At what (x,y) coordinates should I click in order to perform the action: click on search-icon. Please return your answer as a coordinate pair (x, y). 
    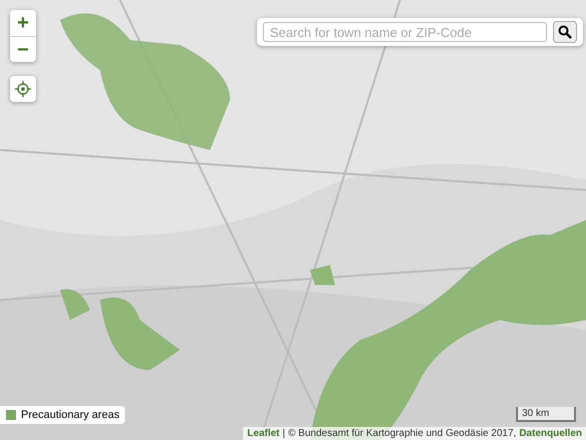
    Looking at the image, I should click on (565, 32).